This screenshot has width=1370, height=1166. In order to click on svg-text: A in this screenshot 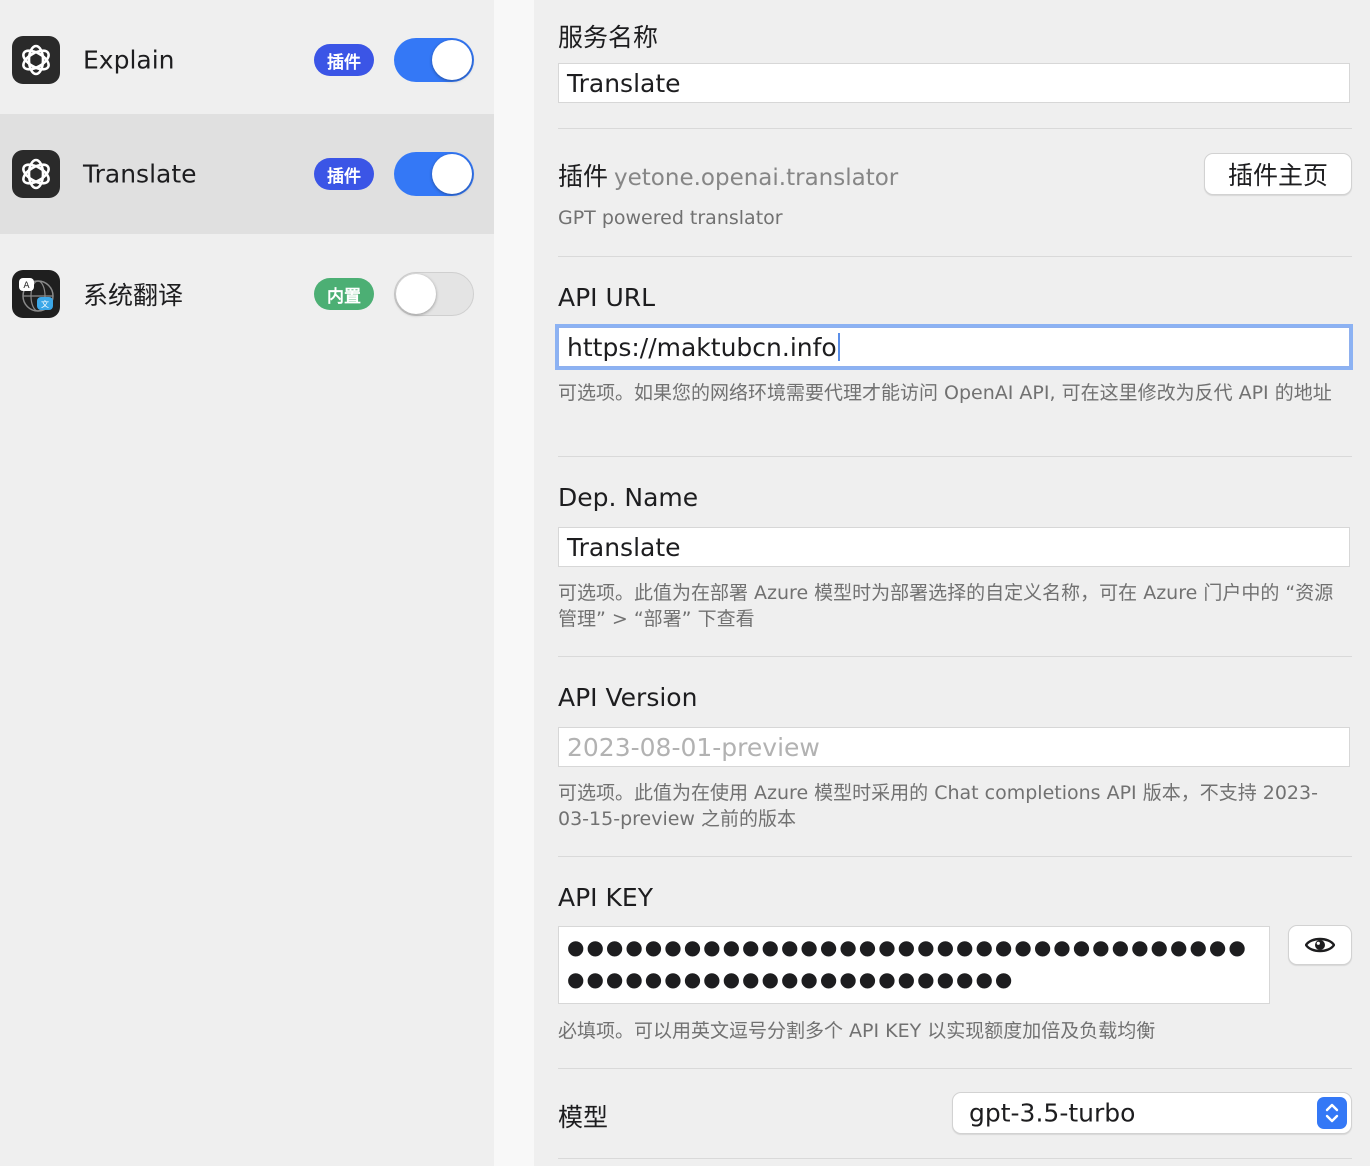, I will do `click(26, 286)`.